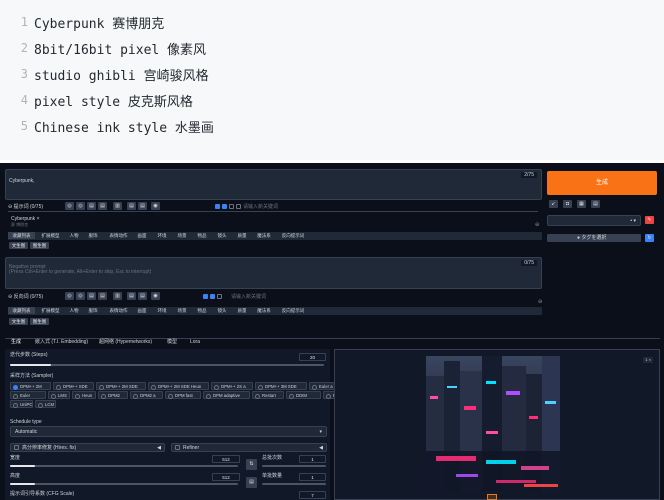 The width and height of the screenshot is (664, 500). What do you see at coordinates (87, 447) in the screenshot?
I see `hires-fix-accordion: 高分辨率修复 (Hires. fix) ◀` at bounding box center [87, 447].